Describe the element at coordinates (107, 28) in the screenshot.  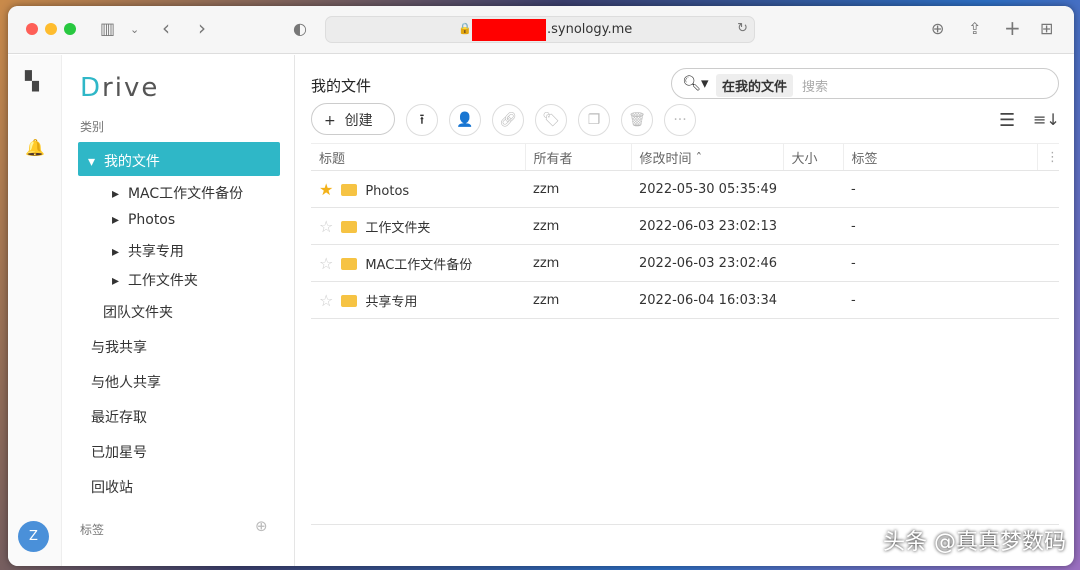
I see `sidebar-toggle-icon: ▥` at that location.